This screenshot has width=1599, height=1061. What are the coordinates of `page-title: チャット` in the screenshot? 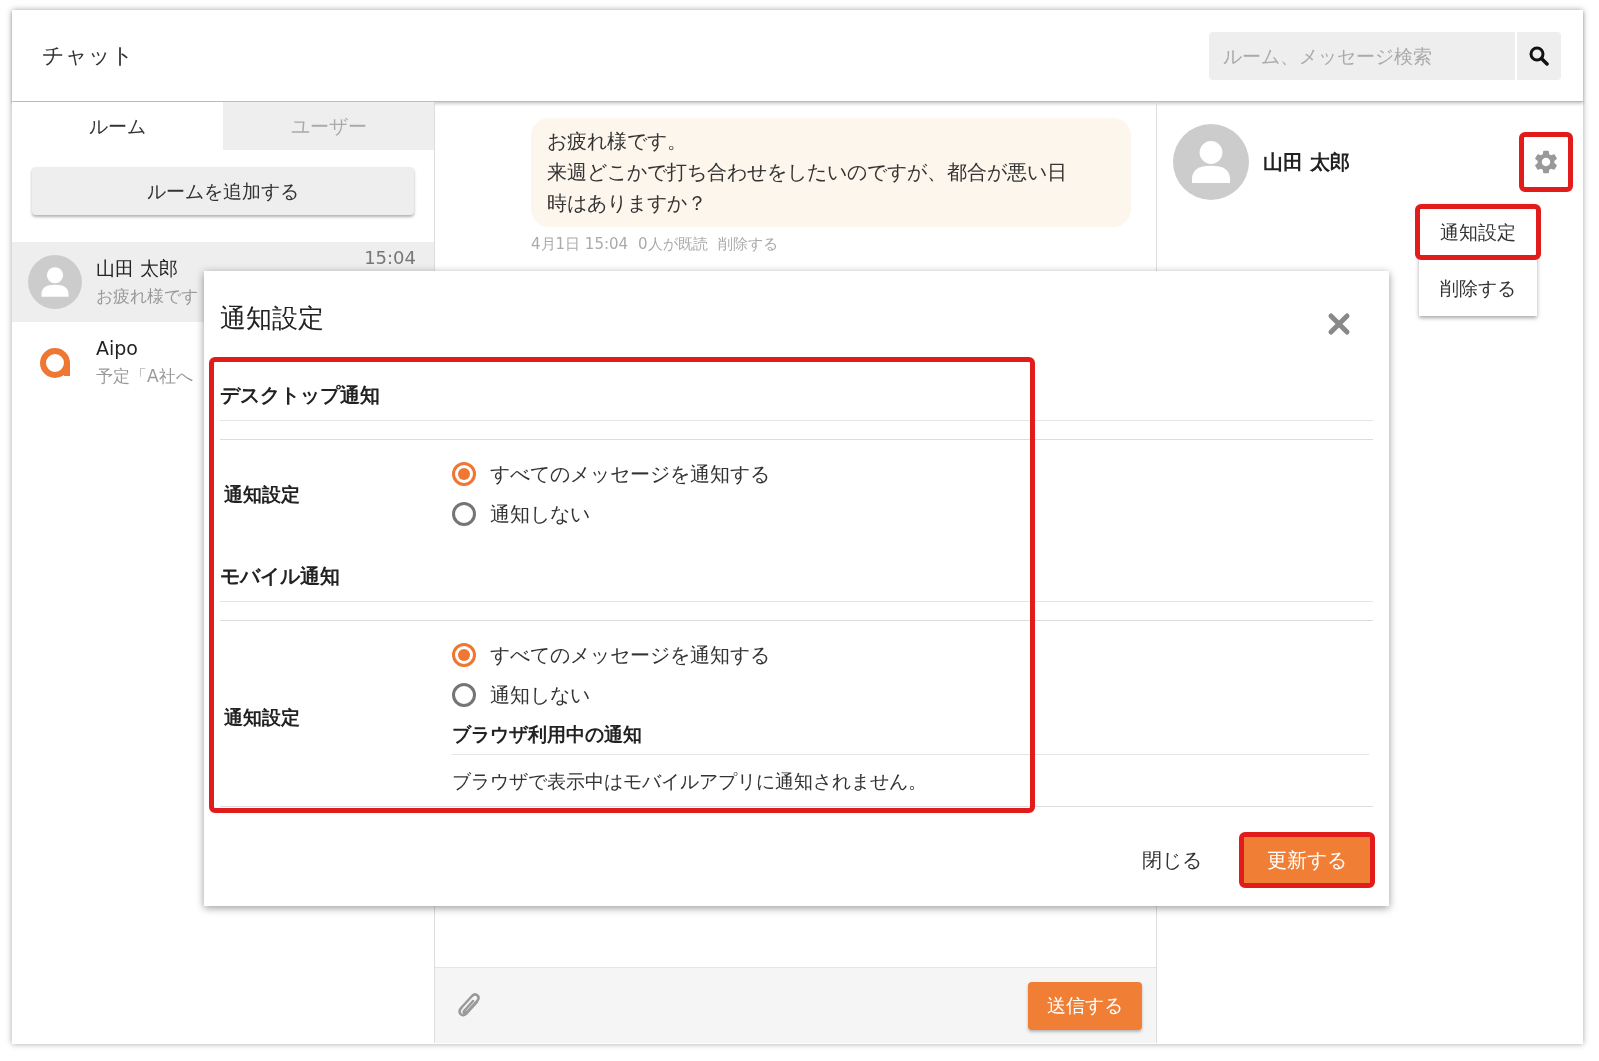 It's located at (88, 56).